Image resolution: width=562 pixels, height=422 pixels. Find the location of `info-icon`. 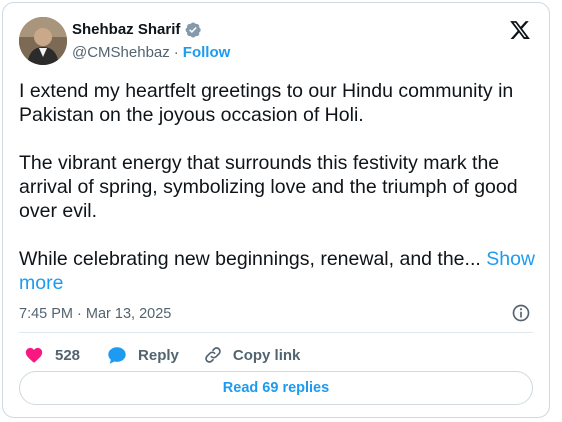

info-icon is located at coordinates (521, 313).